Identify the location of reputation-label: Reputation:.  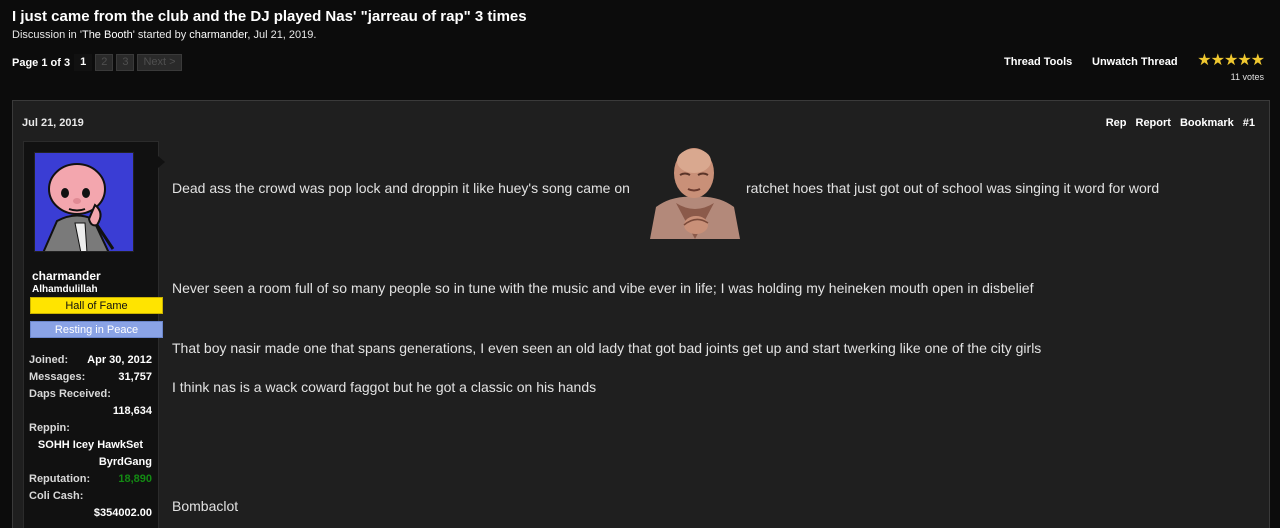
(60, 479).